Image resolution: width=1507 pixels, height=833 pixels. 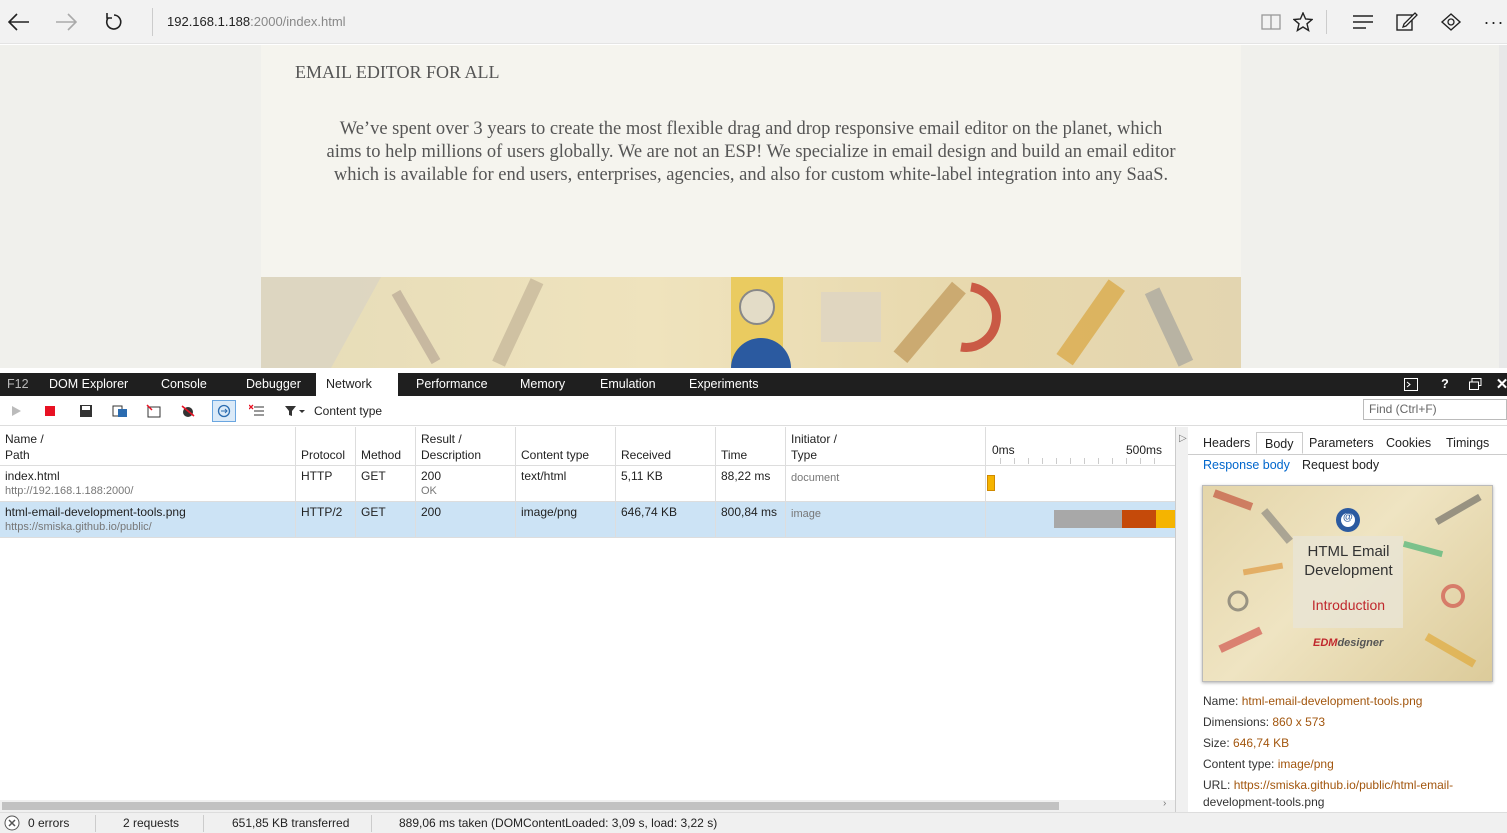 I want to click on clear-entries-icon, so click(x=257, y=411).